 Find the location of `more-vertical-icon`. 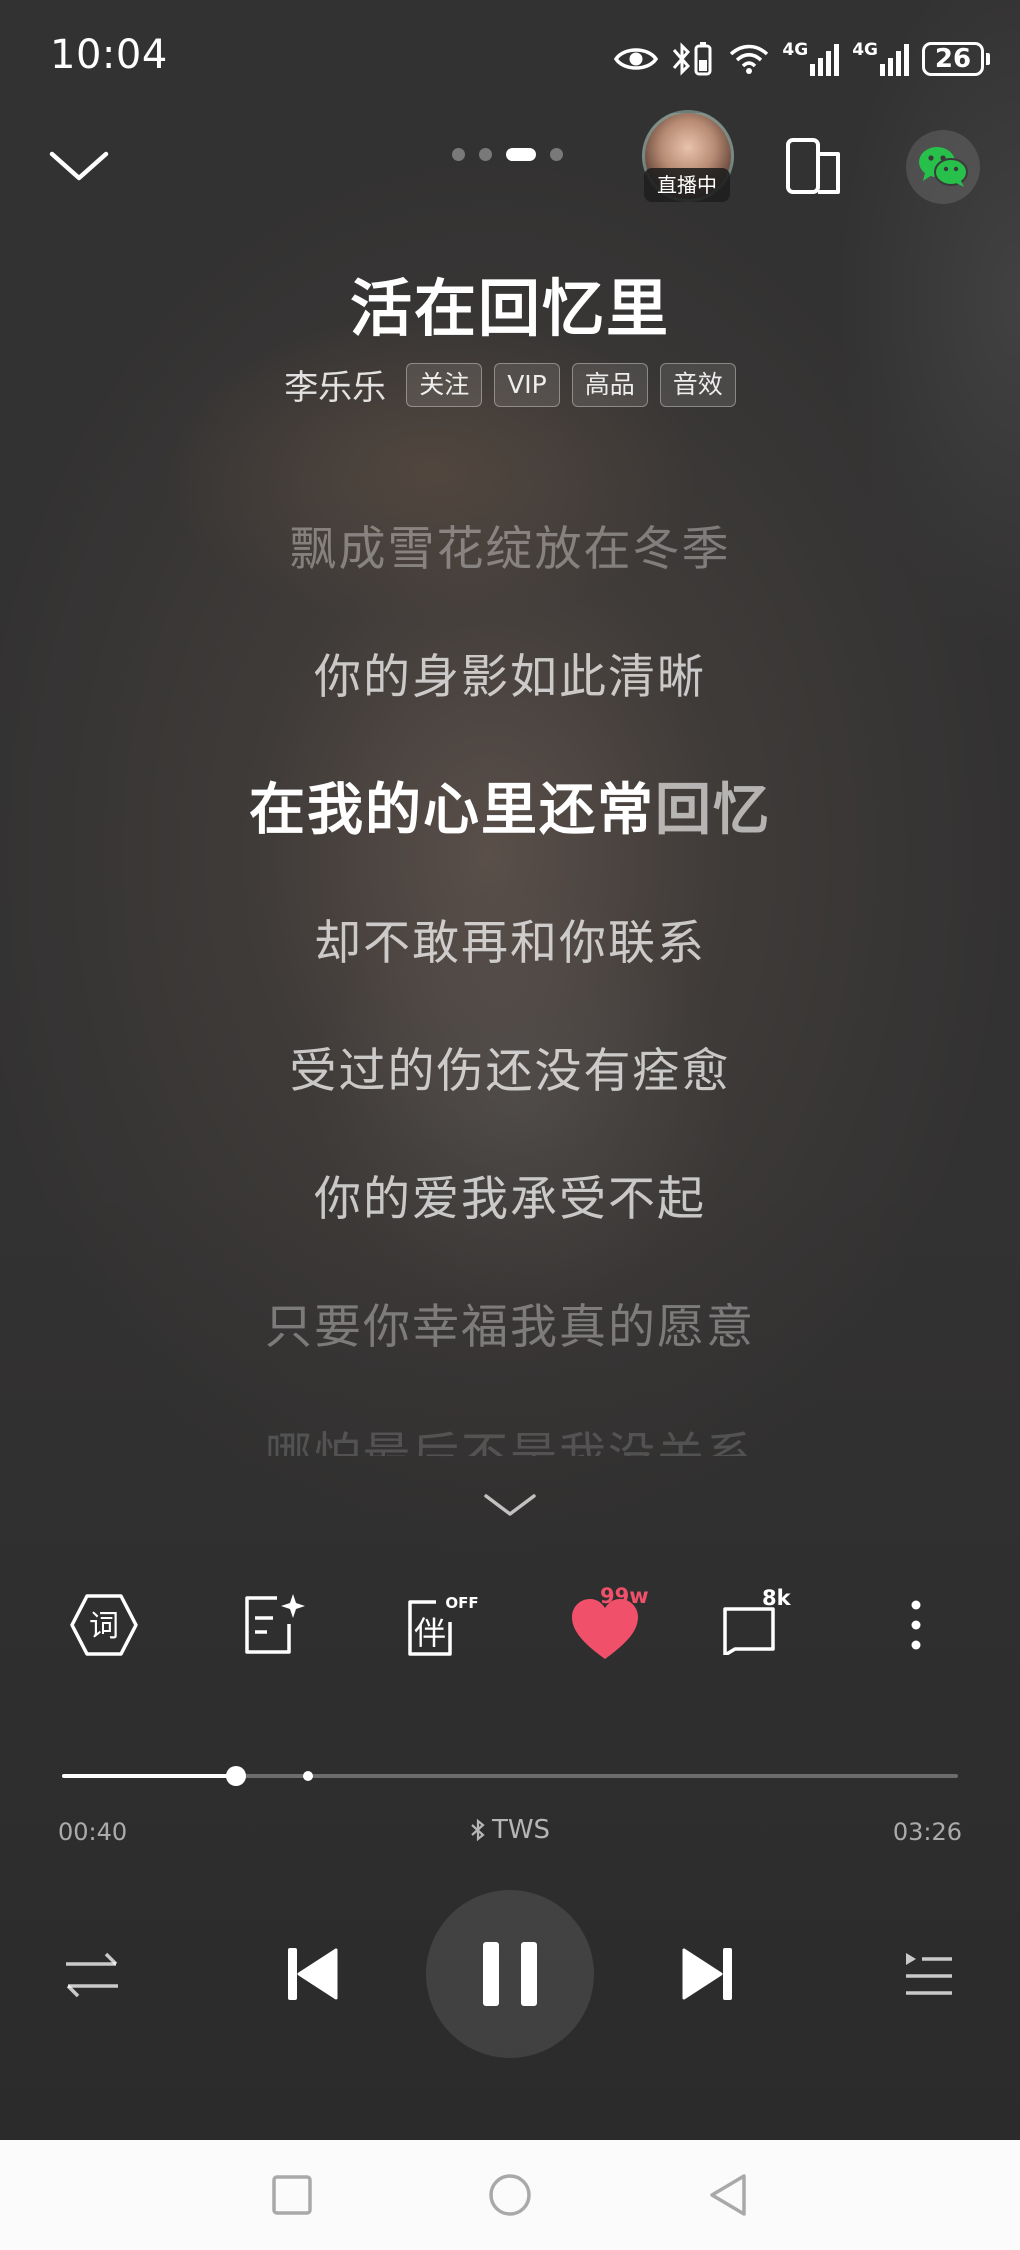

more-vertical-icon is located at coordinates (916, 1625).